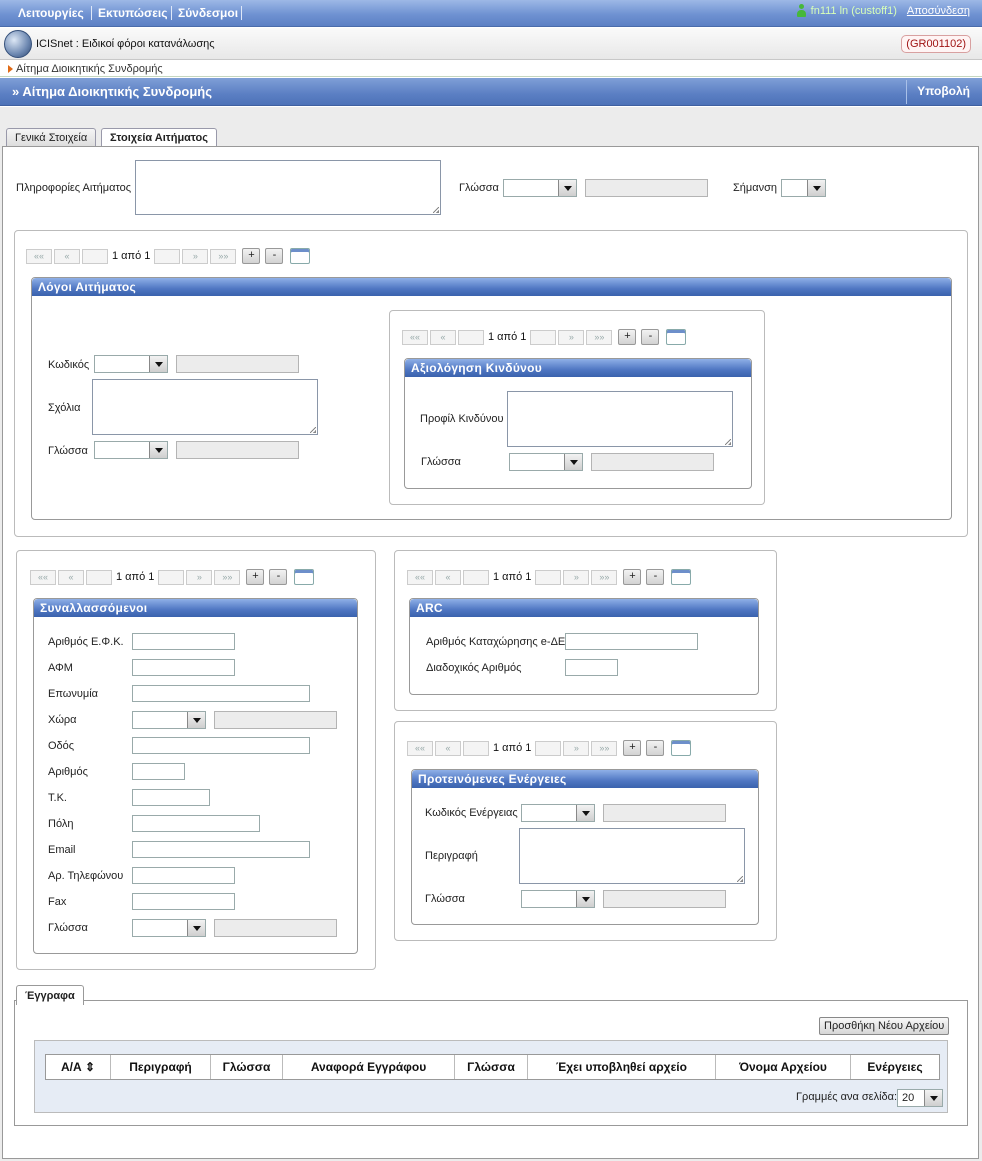 This screenshot has width=982, height=1161. Describe the element at coordinates (158, 771) in the screenshot. I see `street-number-input` at that location.